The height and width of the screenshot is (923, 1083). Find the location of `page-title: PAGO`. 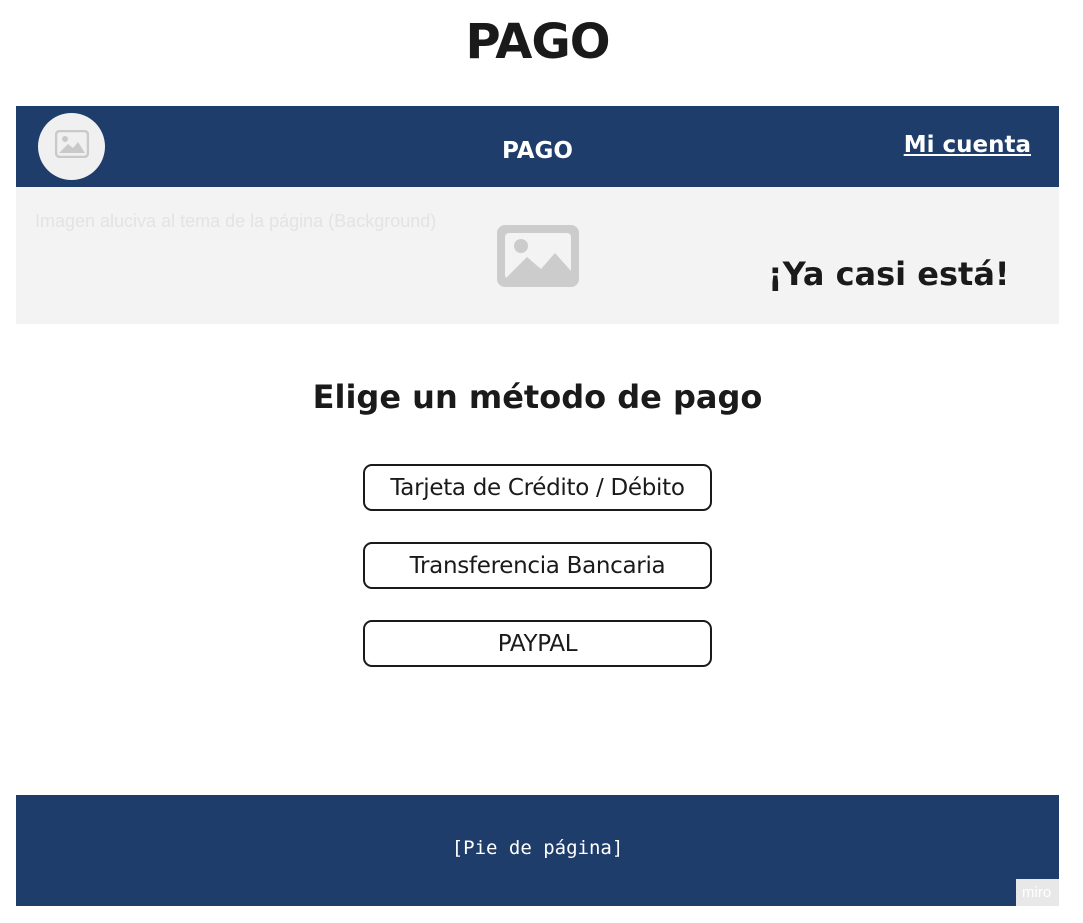

page-title: PAGO is located at coordinates (537, 42).